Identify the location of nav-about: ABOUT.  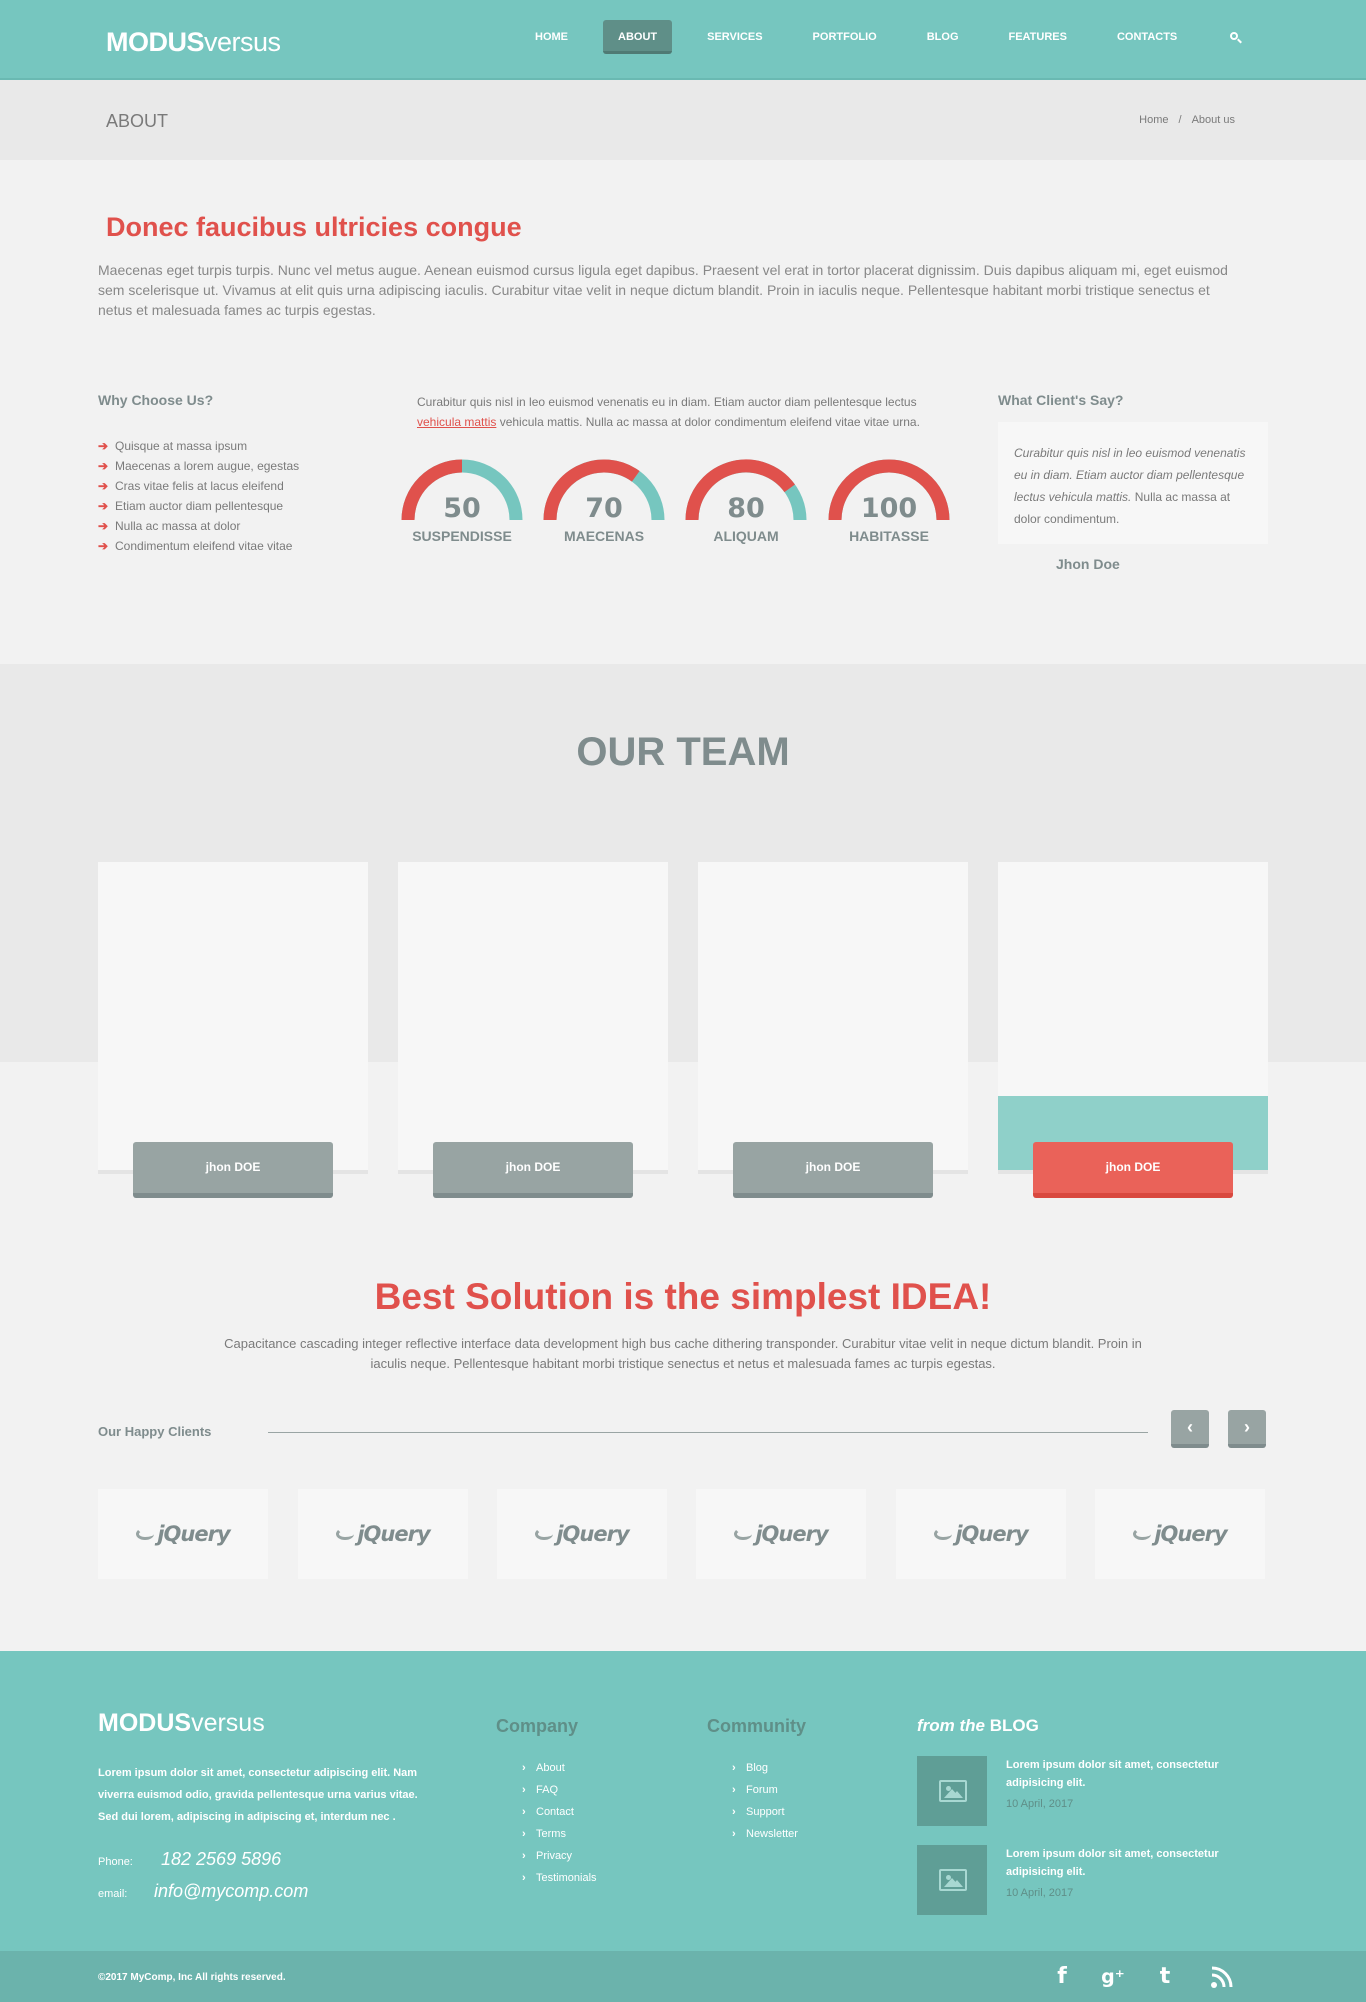
(638, 37).